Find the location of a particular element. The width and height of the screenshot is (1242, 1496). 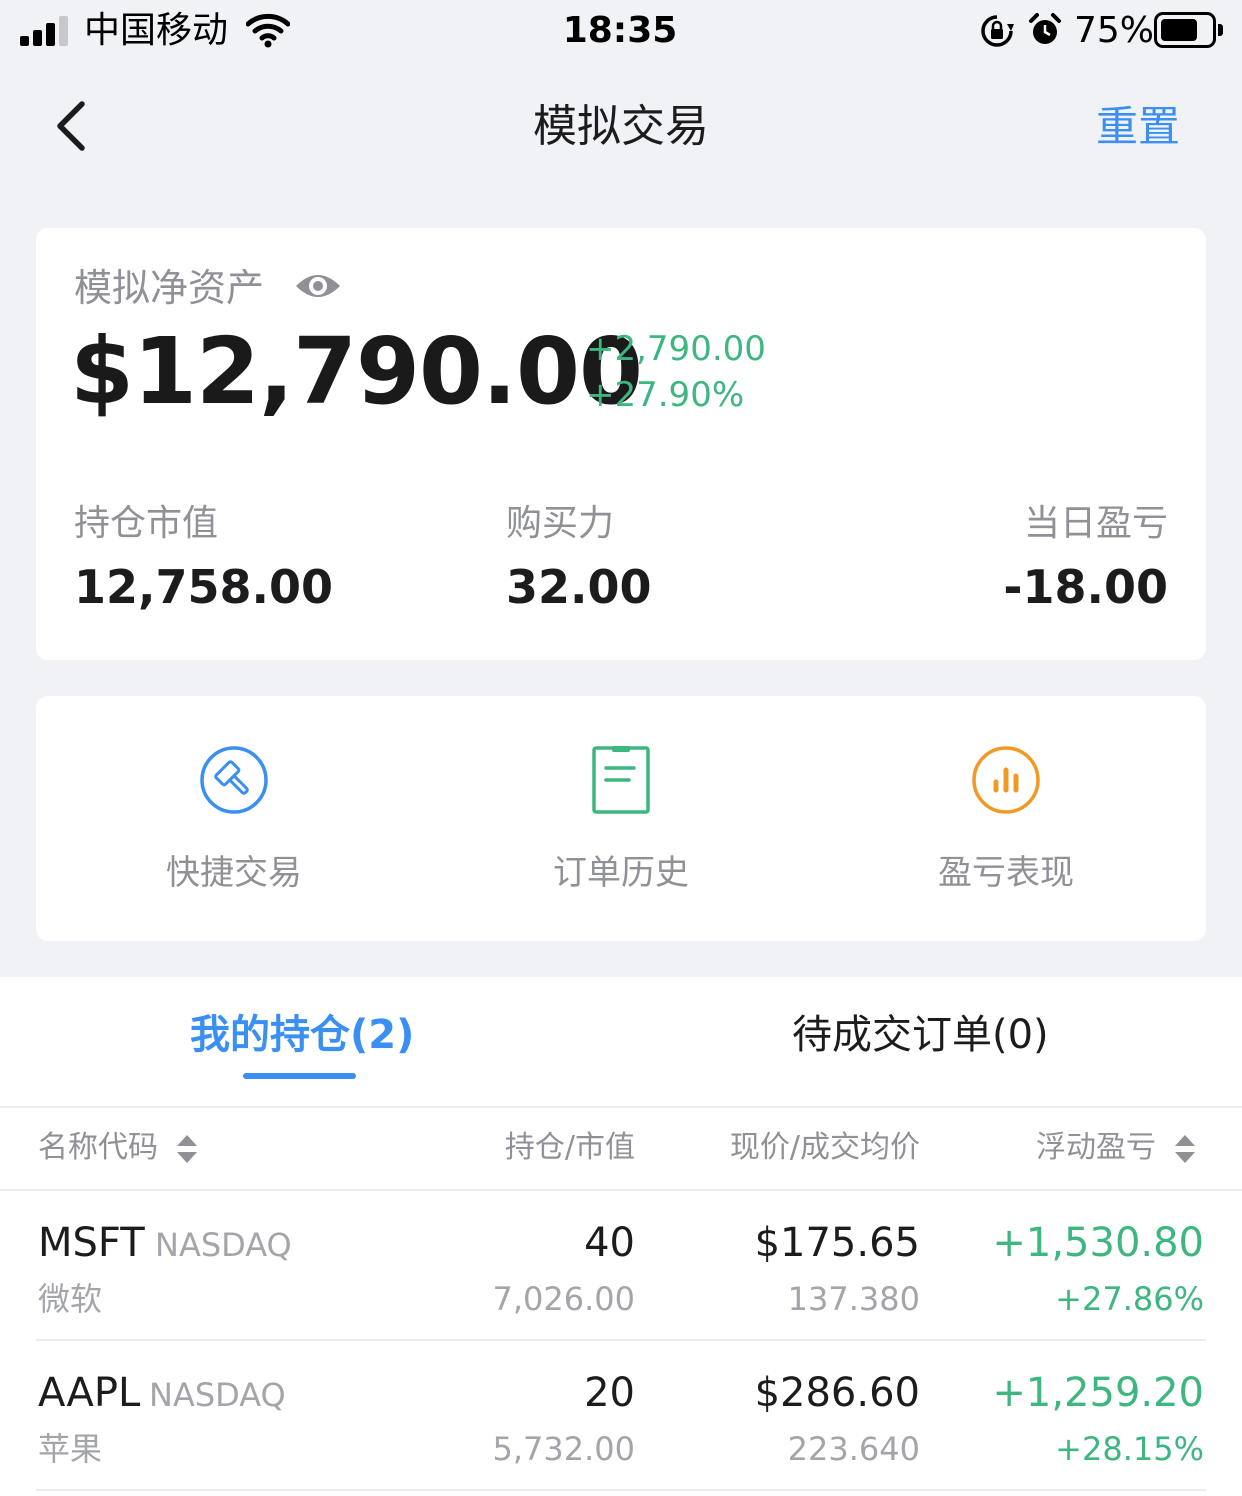

rotation-lock-icon is located at coordinates (997, 31).